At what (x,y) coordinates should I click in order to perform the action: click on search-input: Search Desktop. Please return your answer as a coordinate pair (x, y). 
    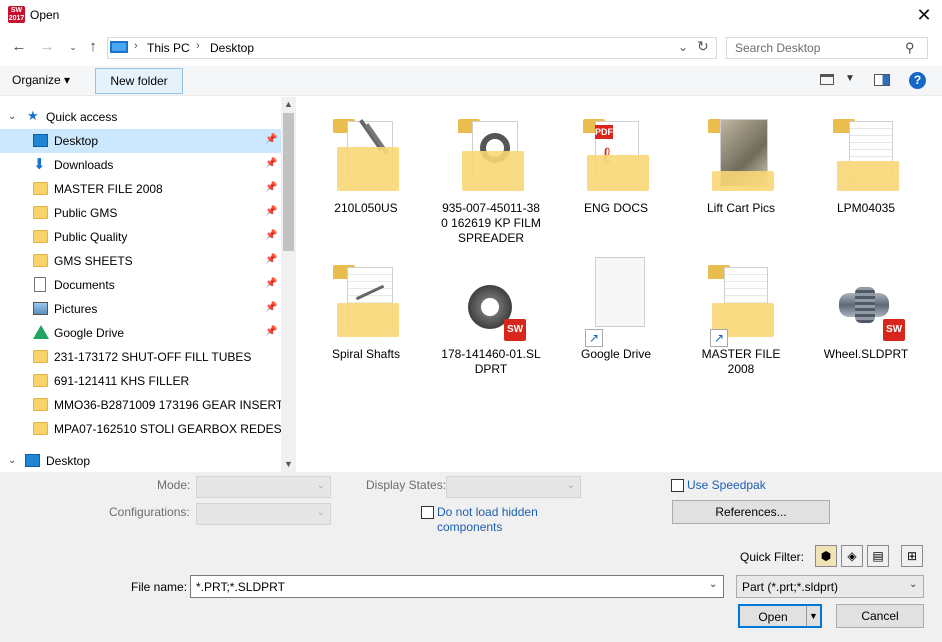
    Looking at the image, I should click on (827, 48).